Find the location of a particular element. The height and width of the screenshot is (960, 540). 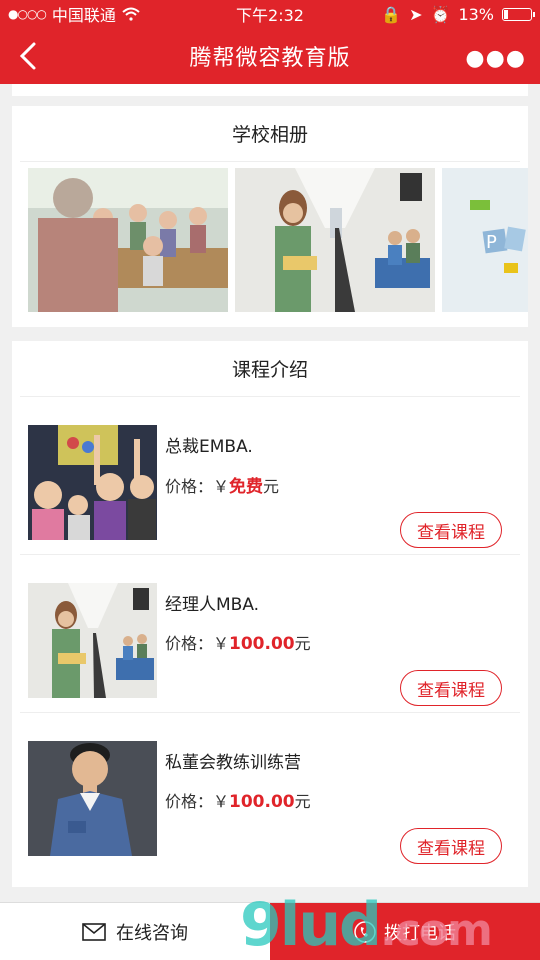

wifi-icon is located at coordinates (131, 14).